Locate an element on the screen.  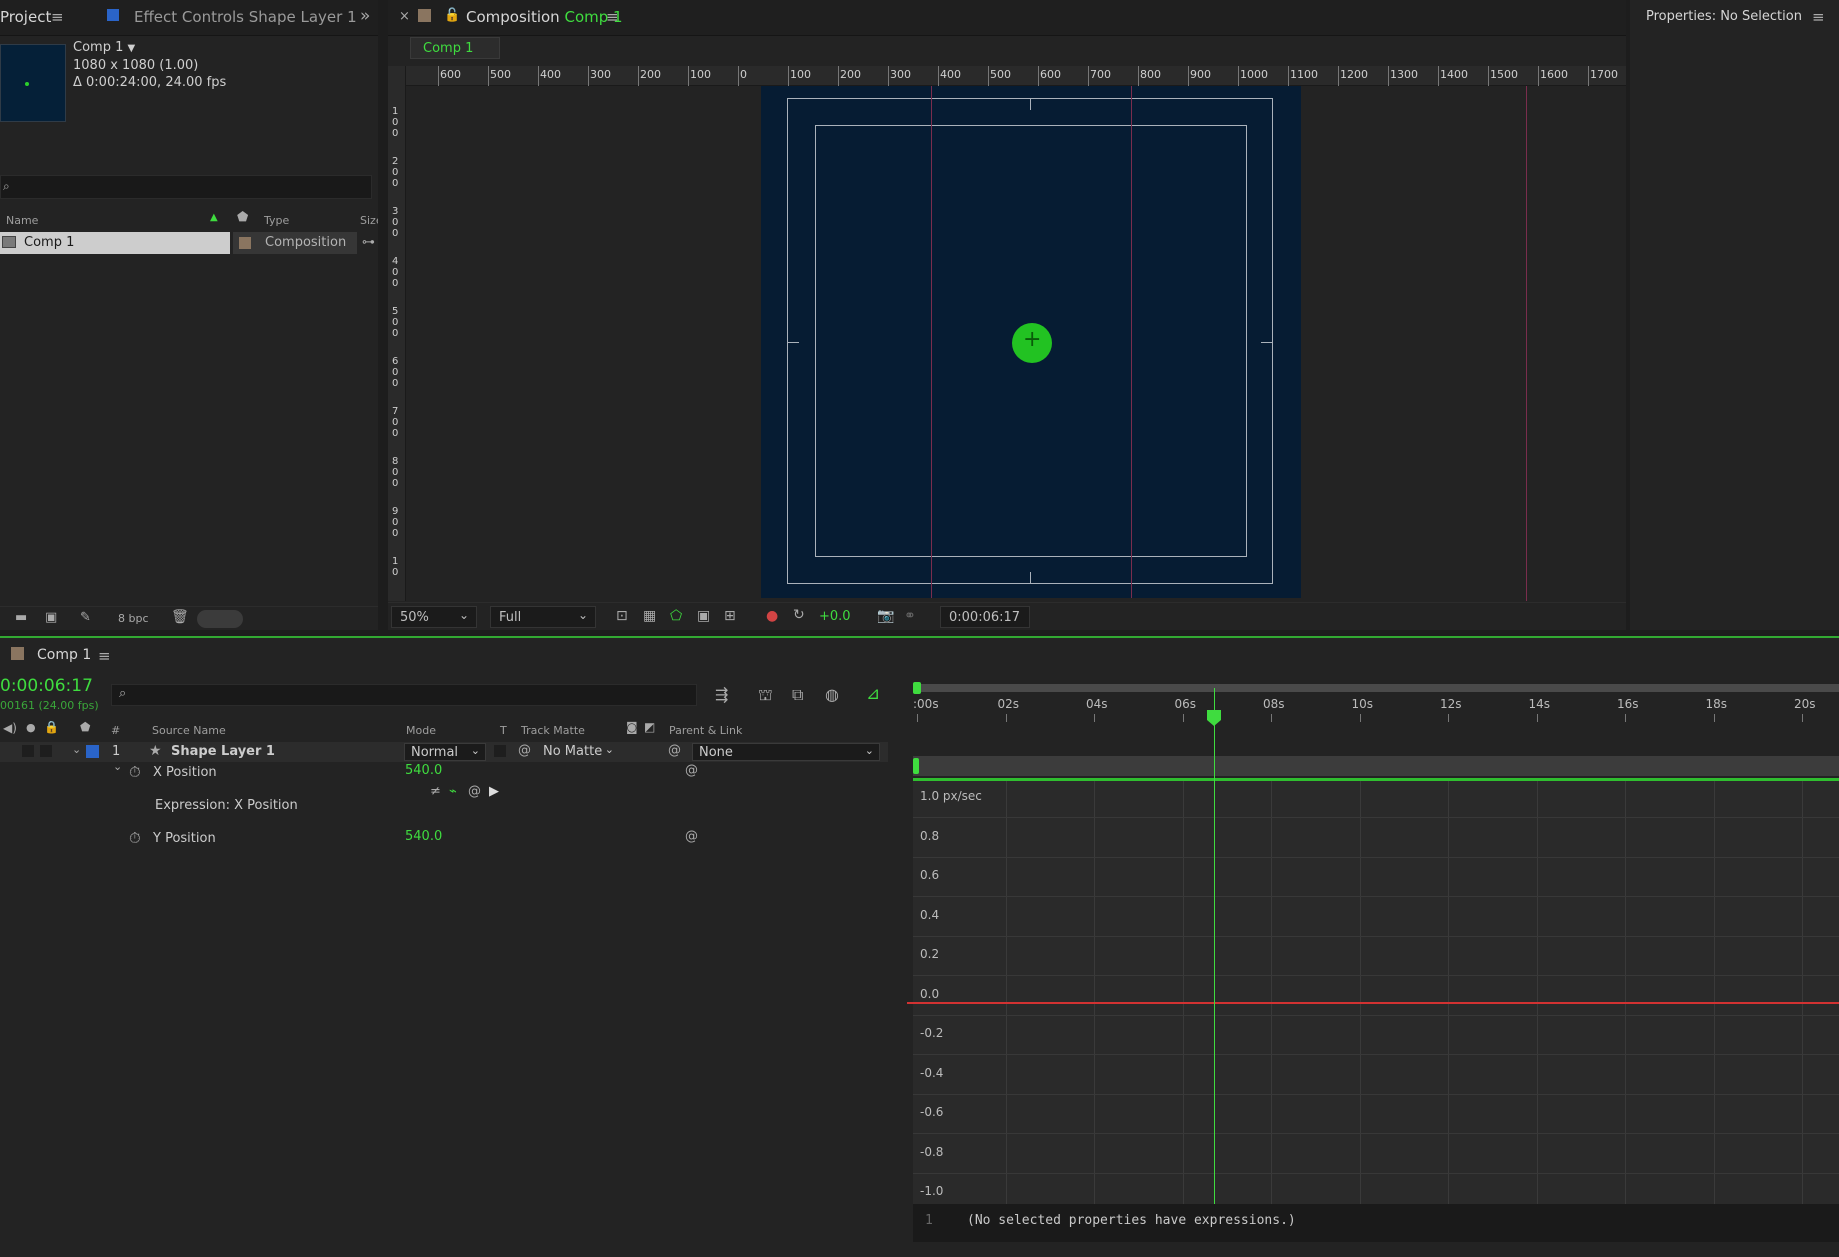
col-mode: Mode is located at coordinates (421, 730).